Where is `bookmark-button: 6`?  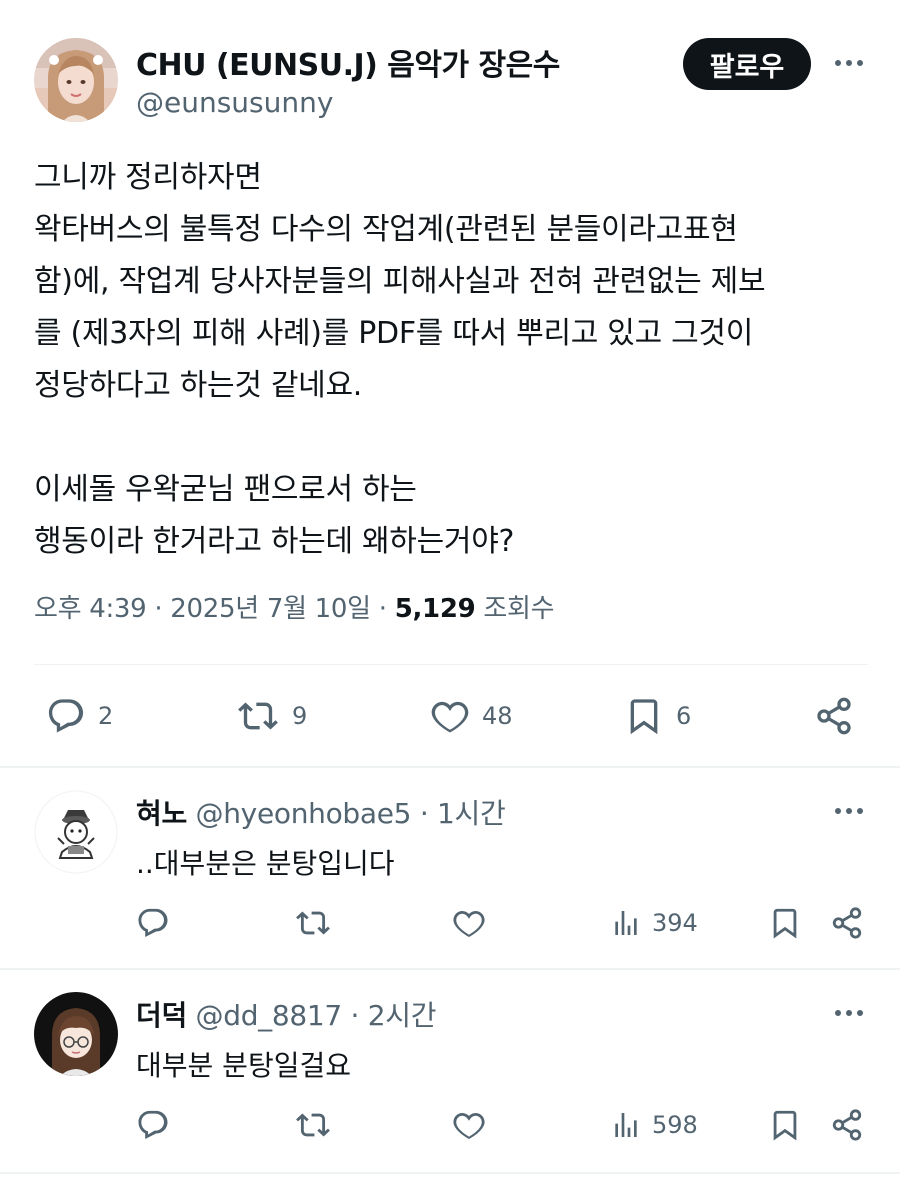 bookmark-button: 6 is located at coordinates (657, 716).